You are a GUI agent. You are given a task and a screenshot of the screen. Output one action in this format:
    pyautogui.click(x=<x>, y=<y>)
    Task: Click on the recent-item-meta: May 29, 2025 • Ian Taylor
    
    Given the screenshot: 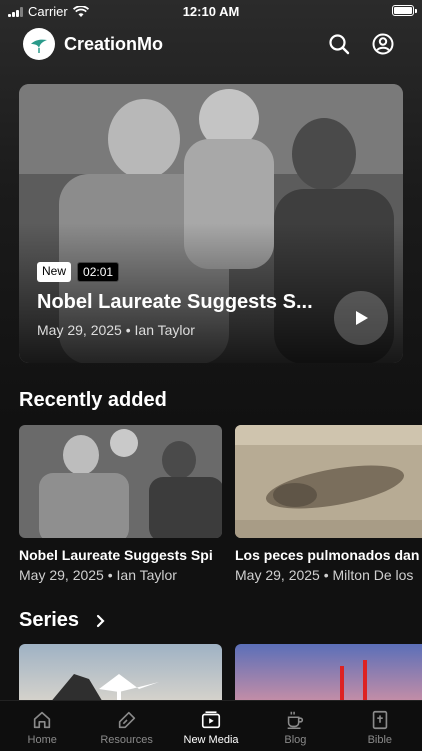 What is the action you would take?
    pyautogui.click(x=98, y=575)
    